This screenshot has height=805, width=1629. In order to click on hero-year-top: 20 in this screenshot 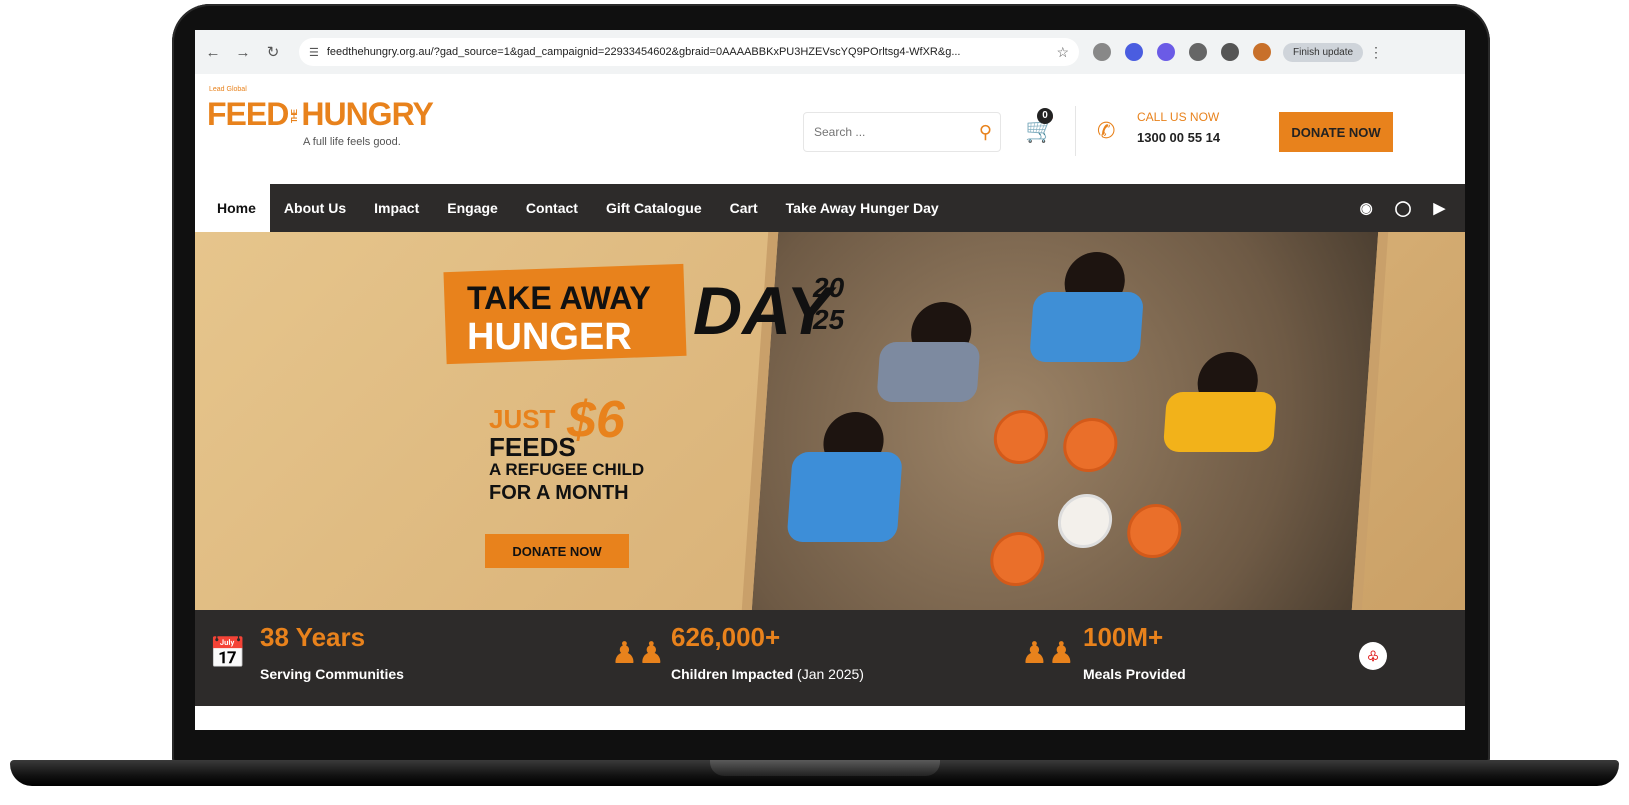, I will do `click(829, 287)`.